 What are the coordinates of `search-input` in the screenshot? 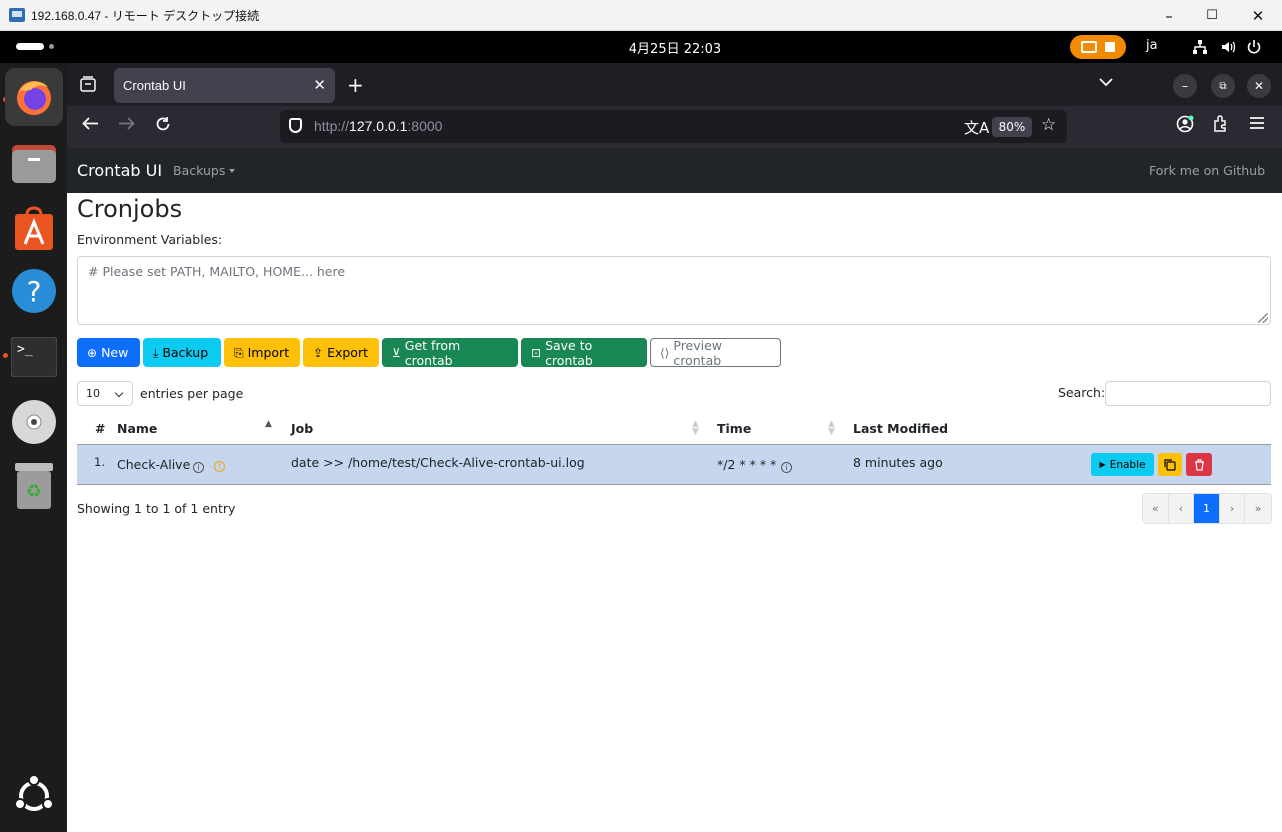 It's located at (1188, 393).